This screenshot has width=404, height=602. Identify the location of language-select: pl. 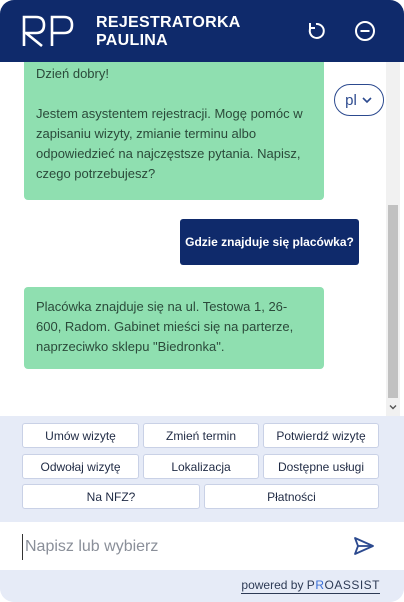
(359, 100).